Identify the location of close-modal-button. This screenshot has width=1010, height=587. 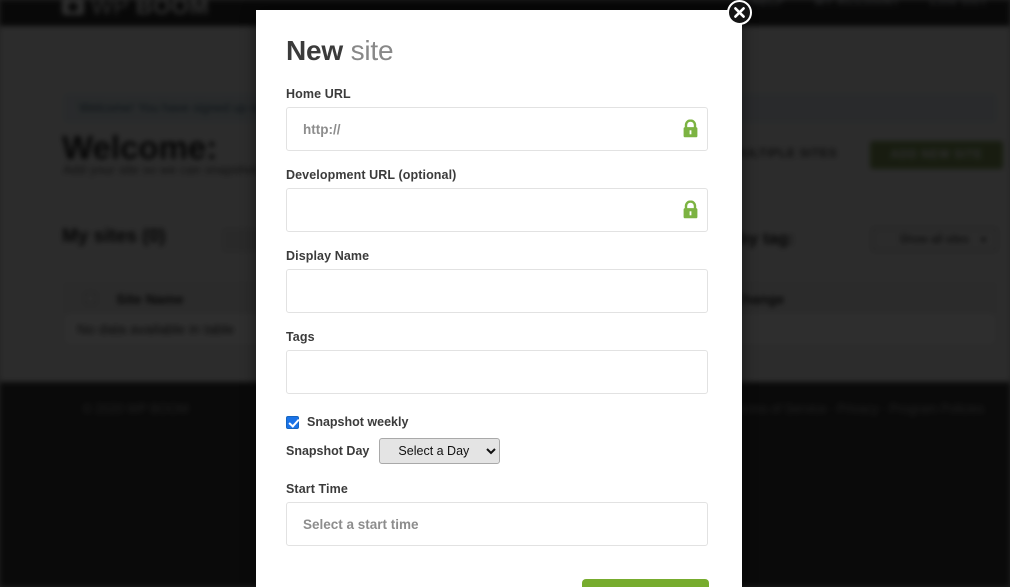
(739, 12).